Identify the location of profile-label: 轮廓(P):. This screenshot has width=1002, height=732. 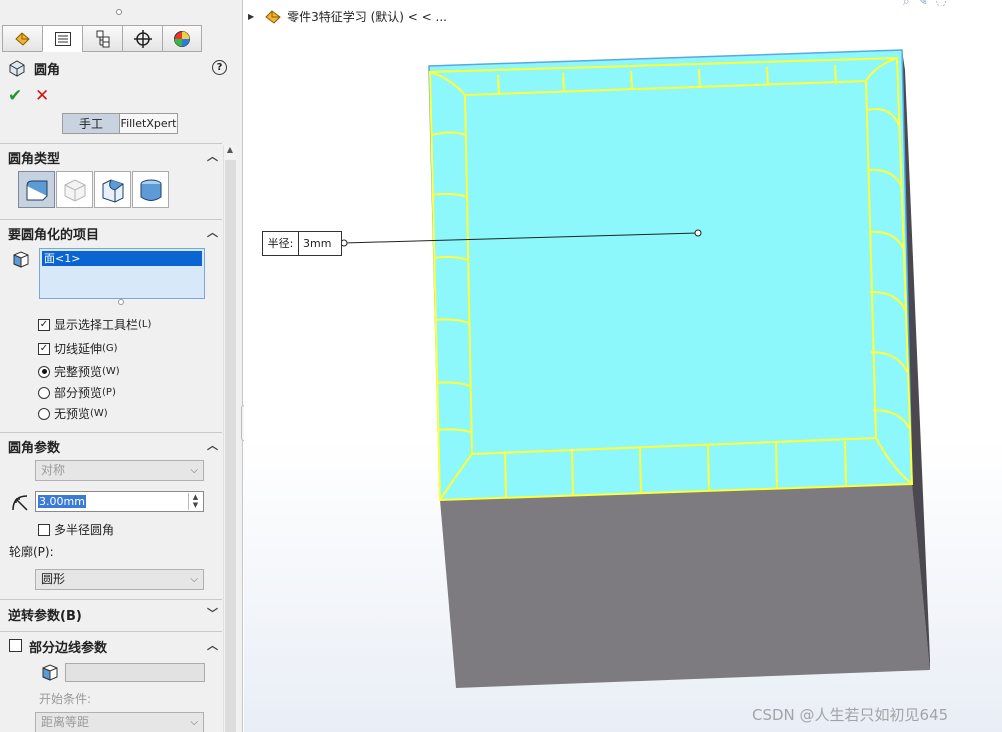
(31, 552).